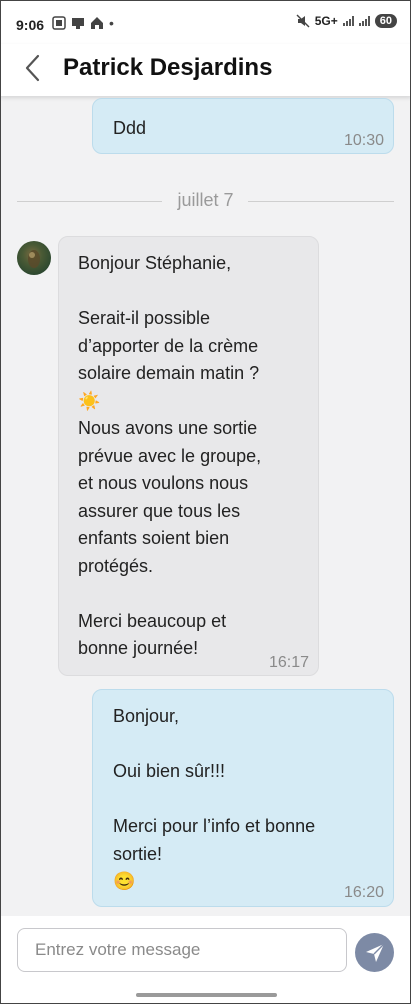 Image resolution: width=411 pixels, height=1004 pixels. What do you see at coordinates (364, 140) in the screenshot?
I see `message-time: 10:30` at bounding box center [364, 140].